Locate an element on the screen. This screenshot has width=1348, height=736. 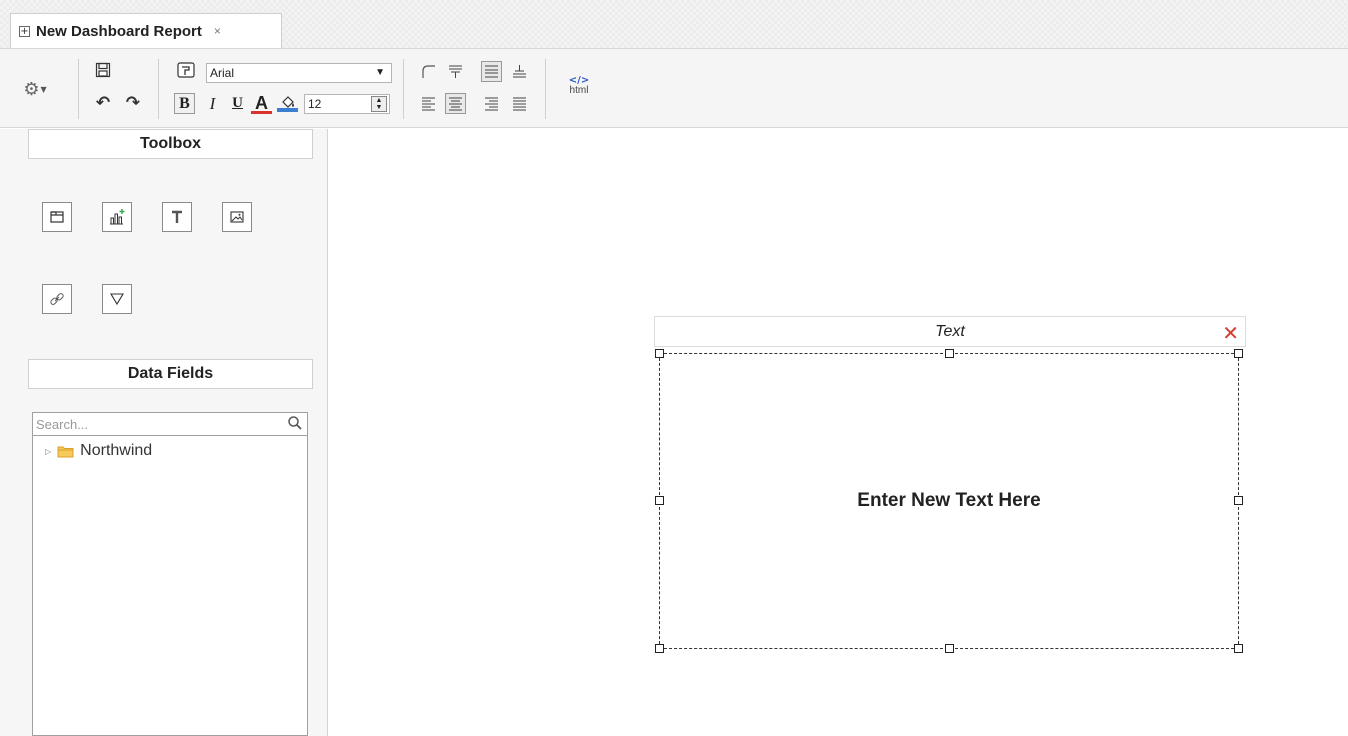
align-left-button is located at coordinates (428, 103).